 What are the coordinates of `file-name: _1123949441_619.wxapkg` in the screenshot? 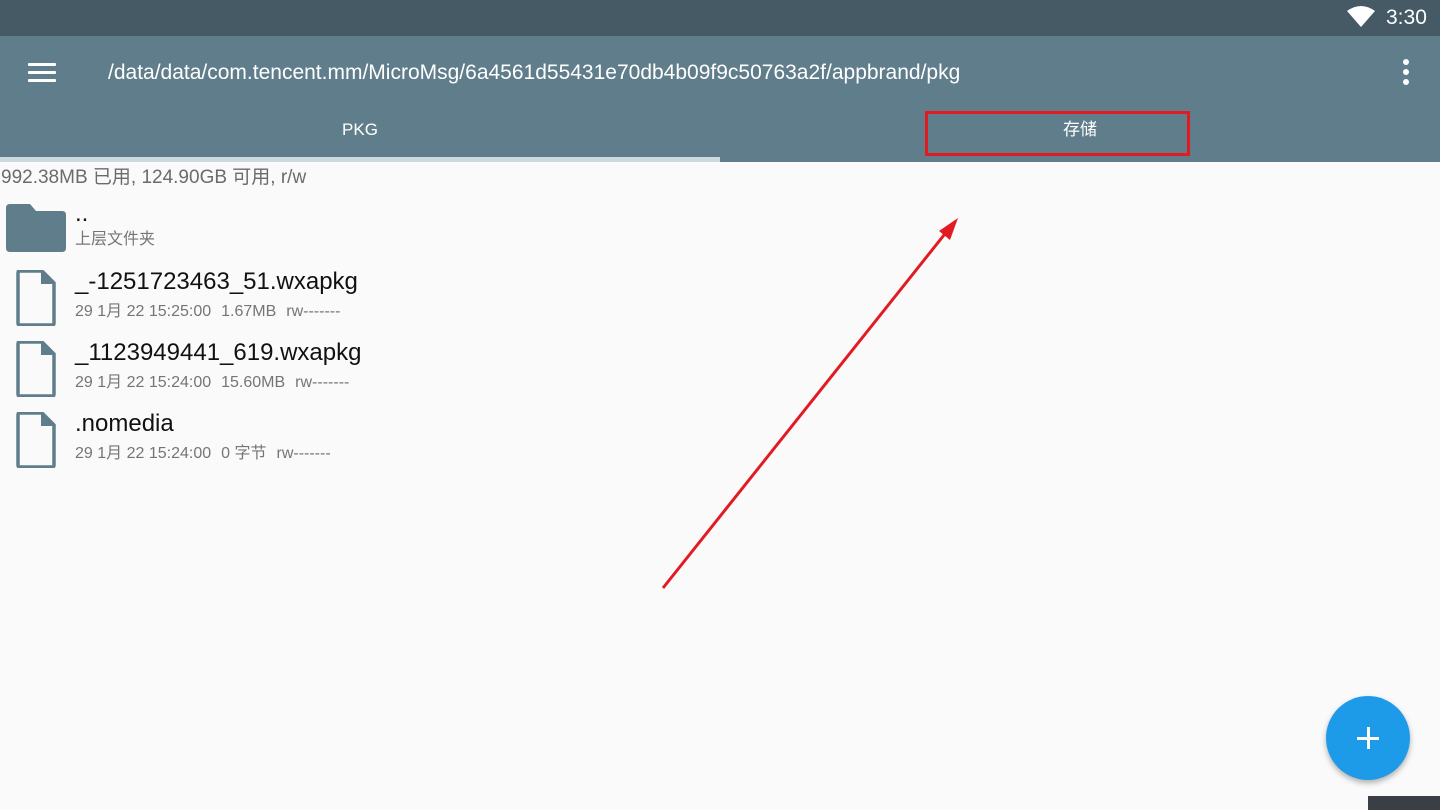 It's located at (218, 352).